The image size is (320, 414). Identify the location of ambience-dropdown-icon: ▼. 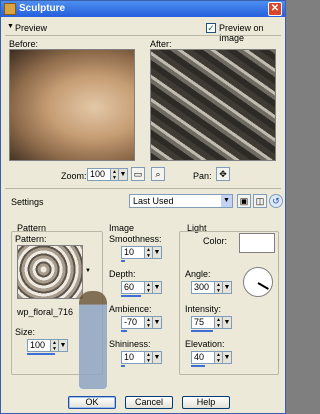
(157, 322).